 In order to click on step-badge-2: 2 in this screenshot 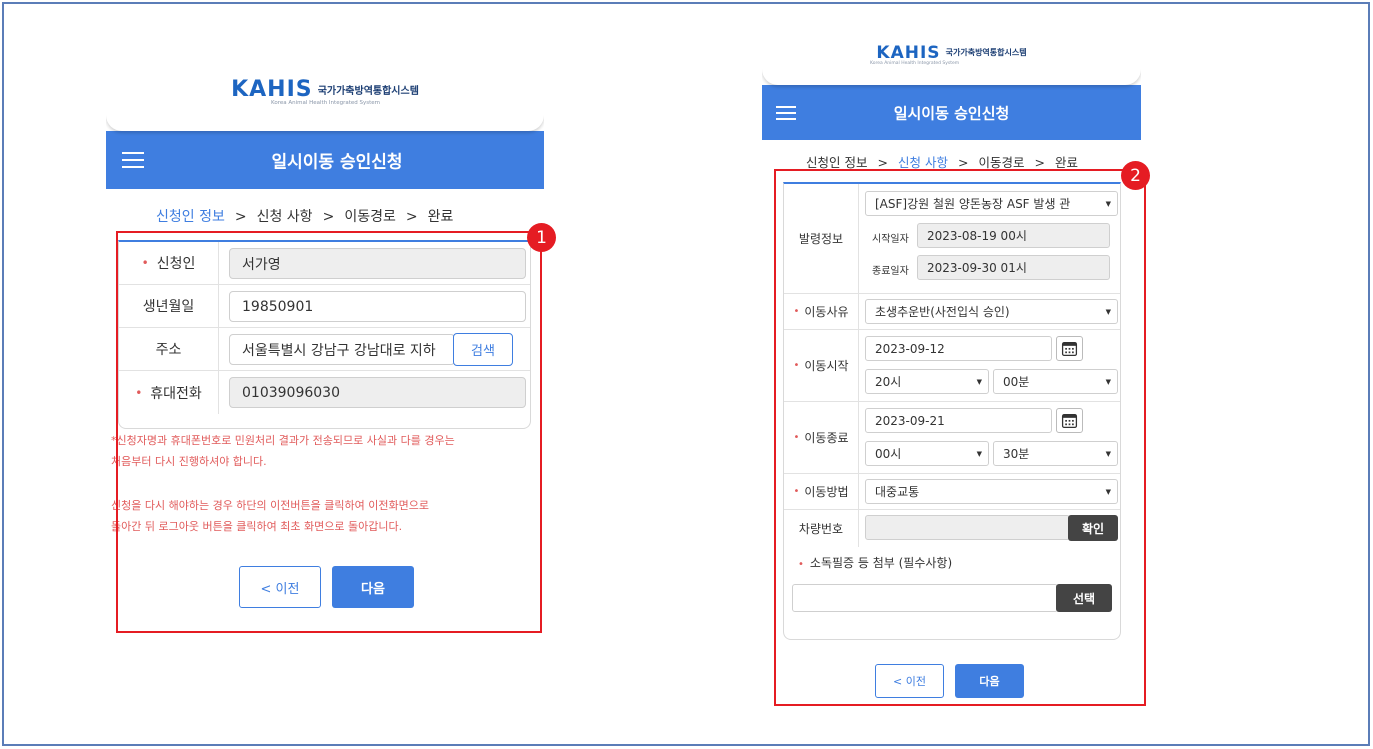, I will do `click(1135, 175)`.